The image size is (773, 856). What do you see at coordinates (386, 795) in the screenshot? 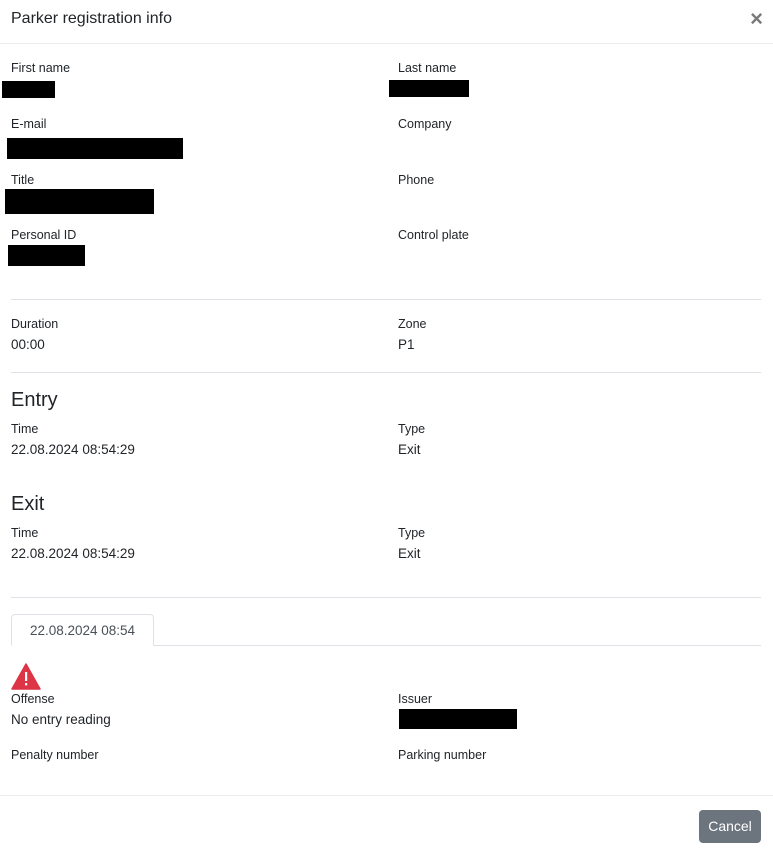
I see `modal-footer-divider` at bounding box center [386, 795].